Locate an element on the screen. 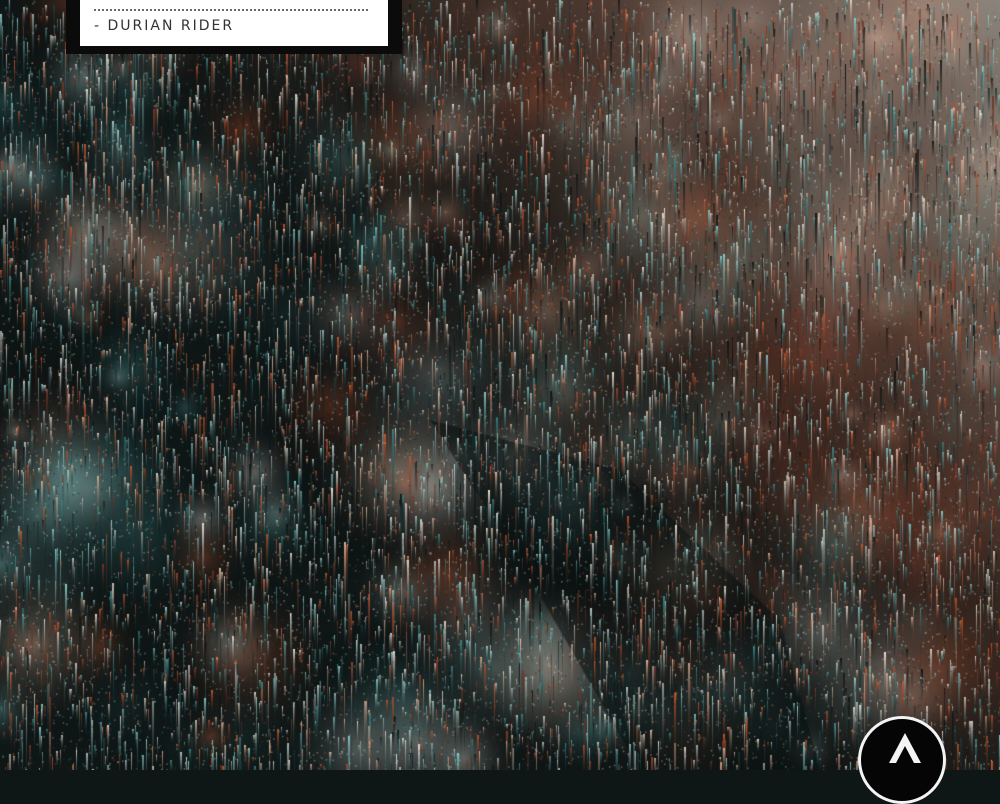  quote-card-inner: - DURIAN RIDER is located at coordinates (234, 23).